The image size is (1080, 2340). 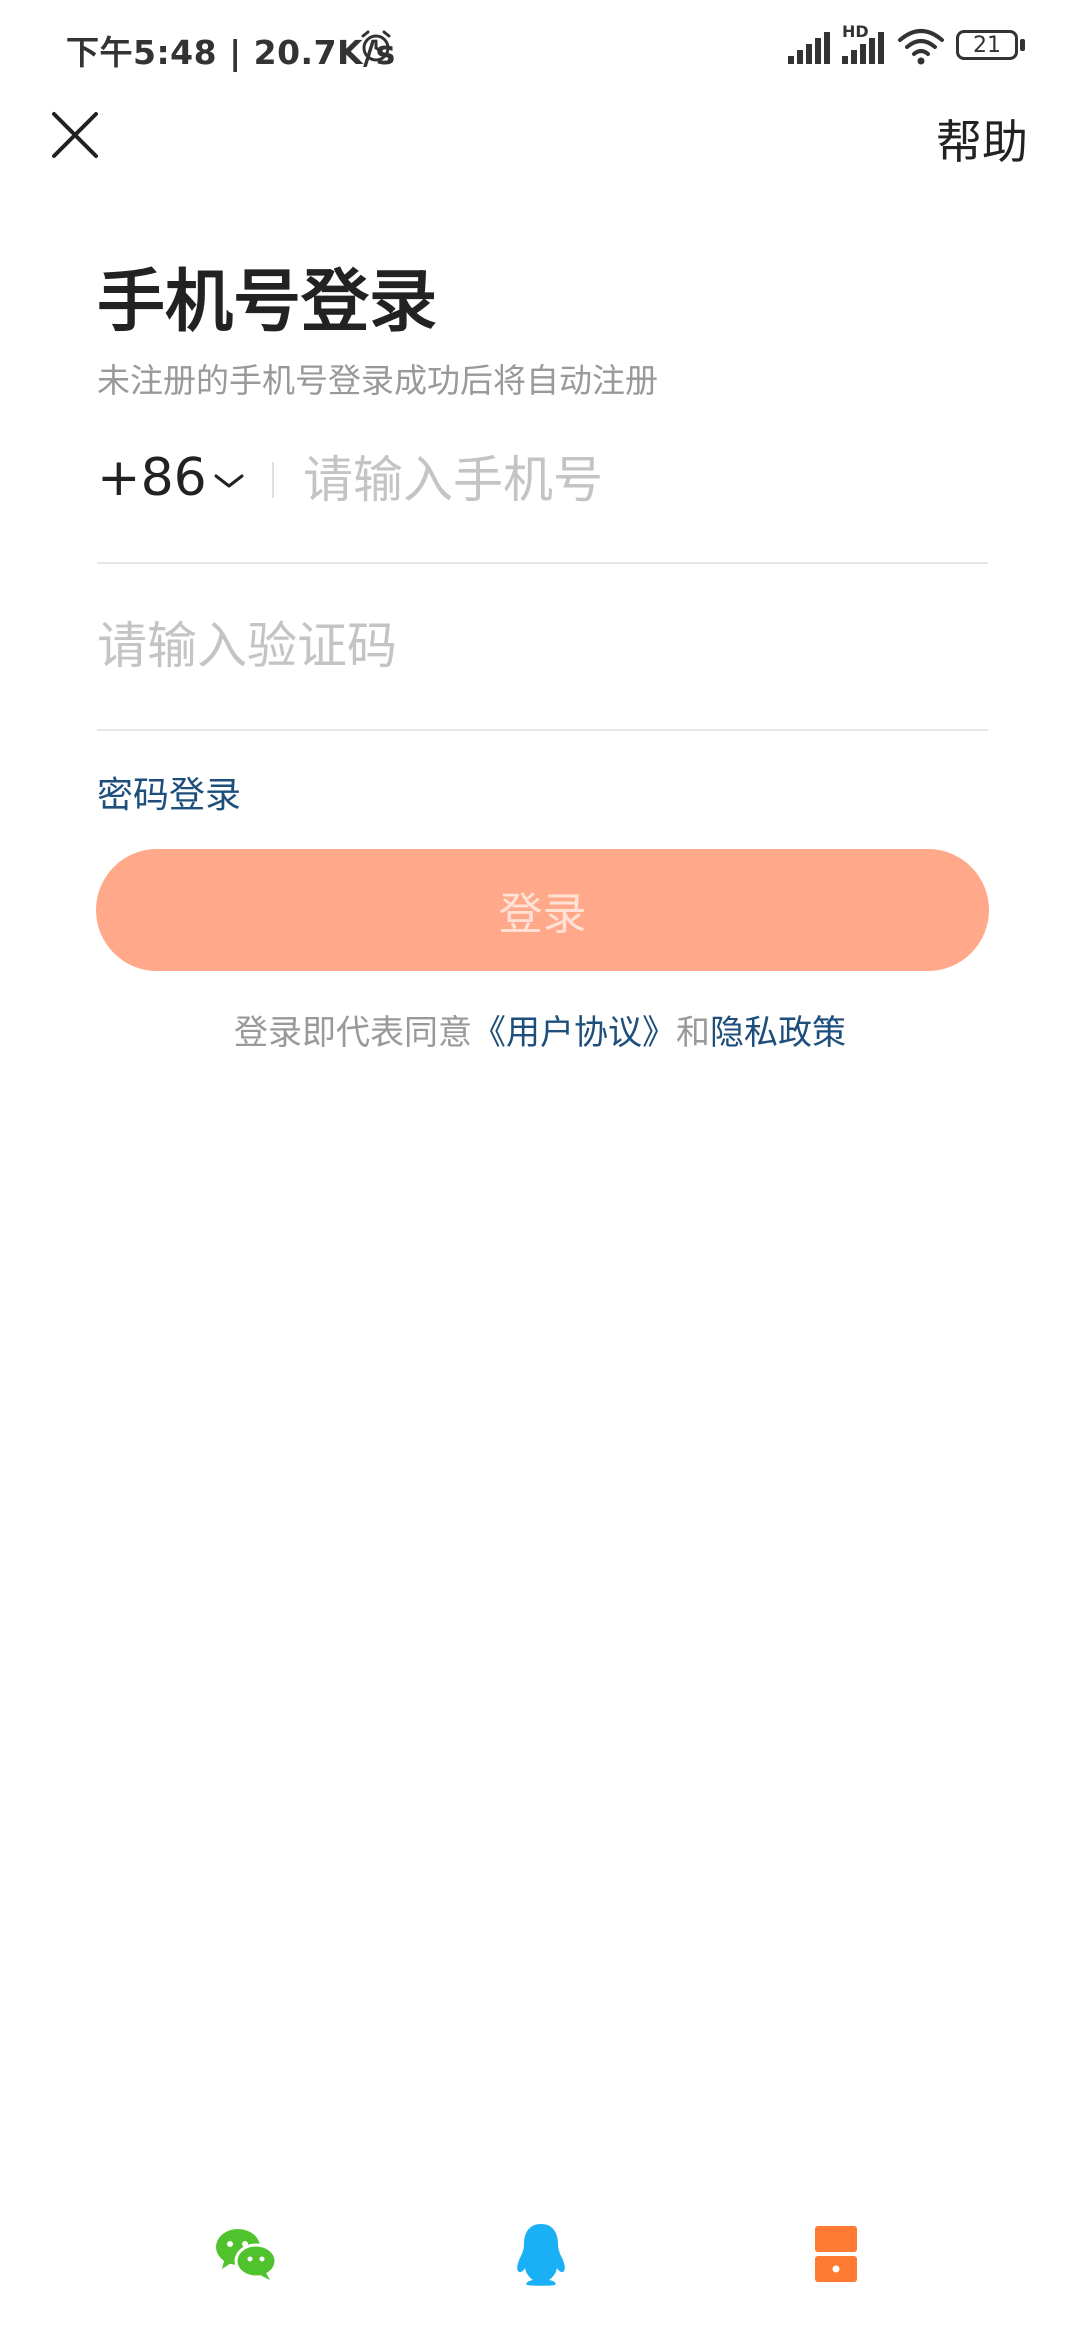 What do you see at coordinates (273, 480) in the screenshot?
I see `phone-divider` at bounding box center [273, 480].